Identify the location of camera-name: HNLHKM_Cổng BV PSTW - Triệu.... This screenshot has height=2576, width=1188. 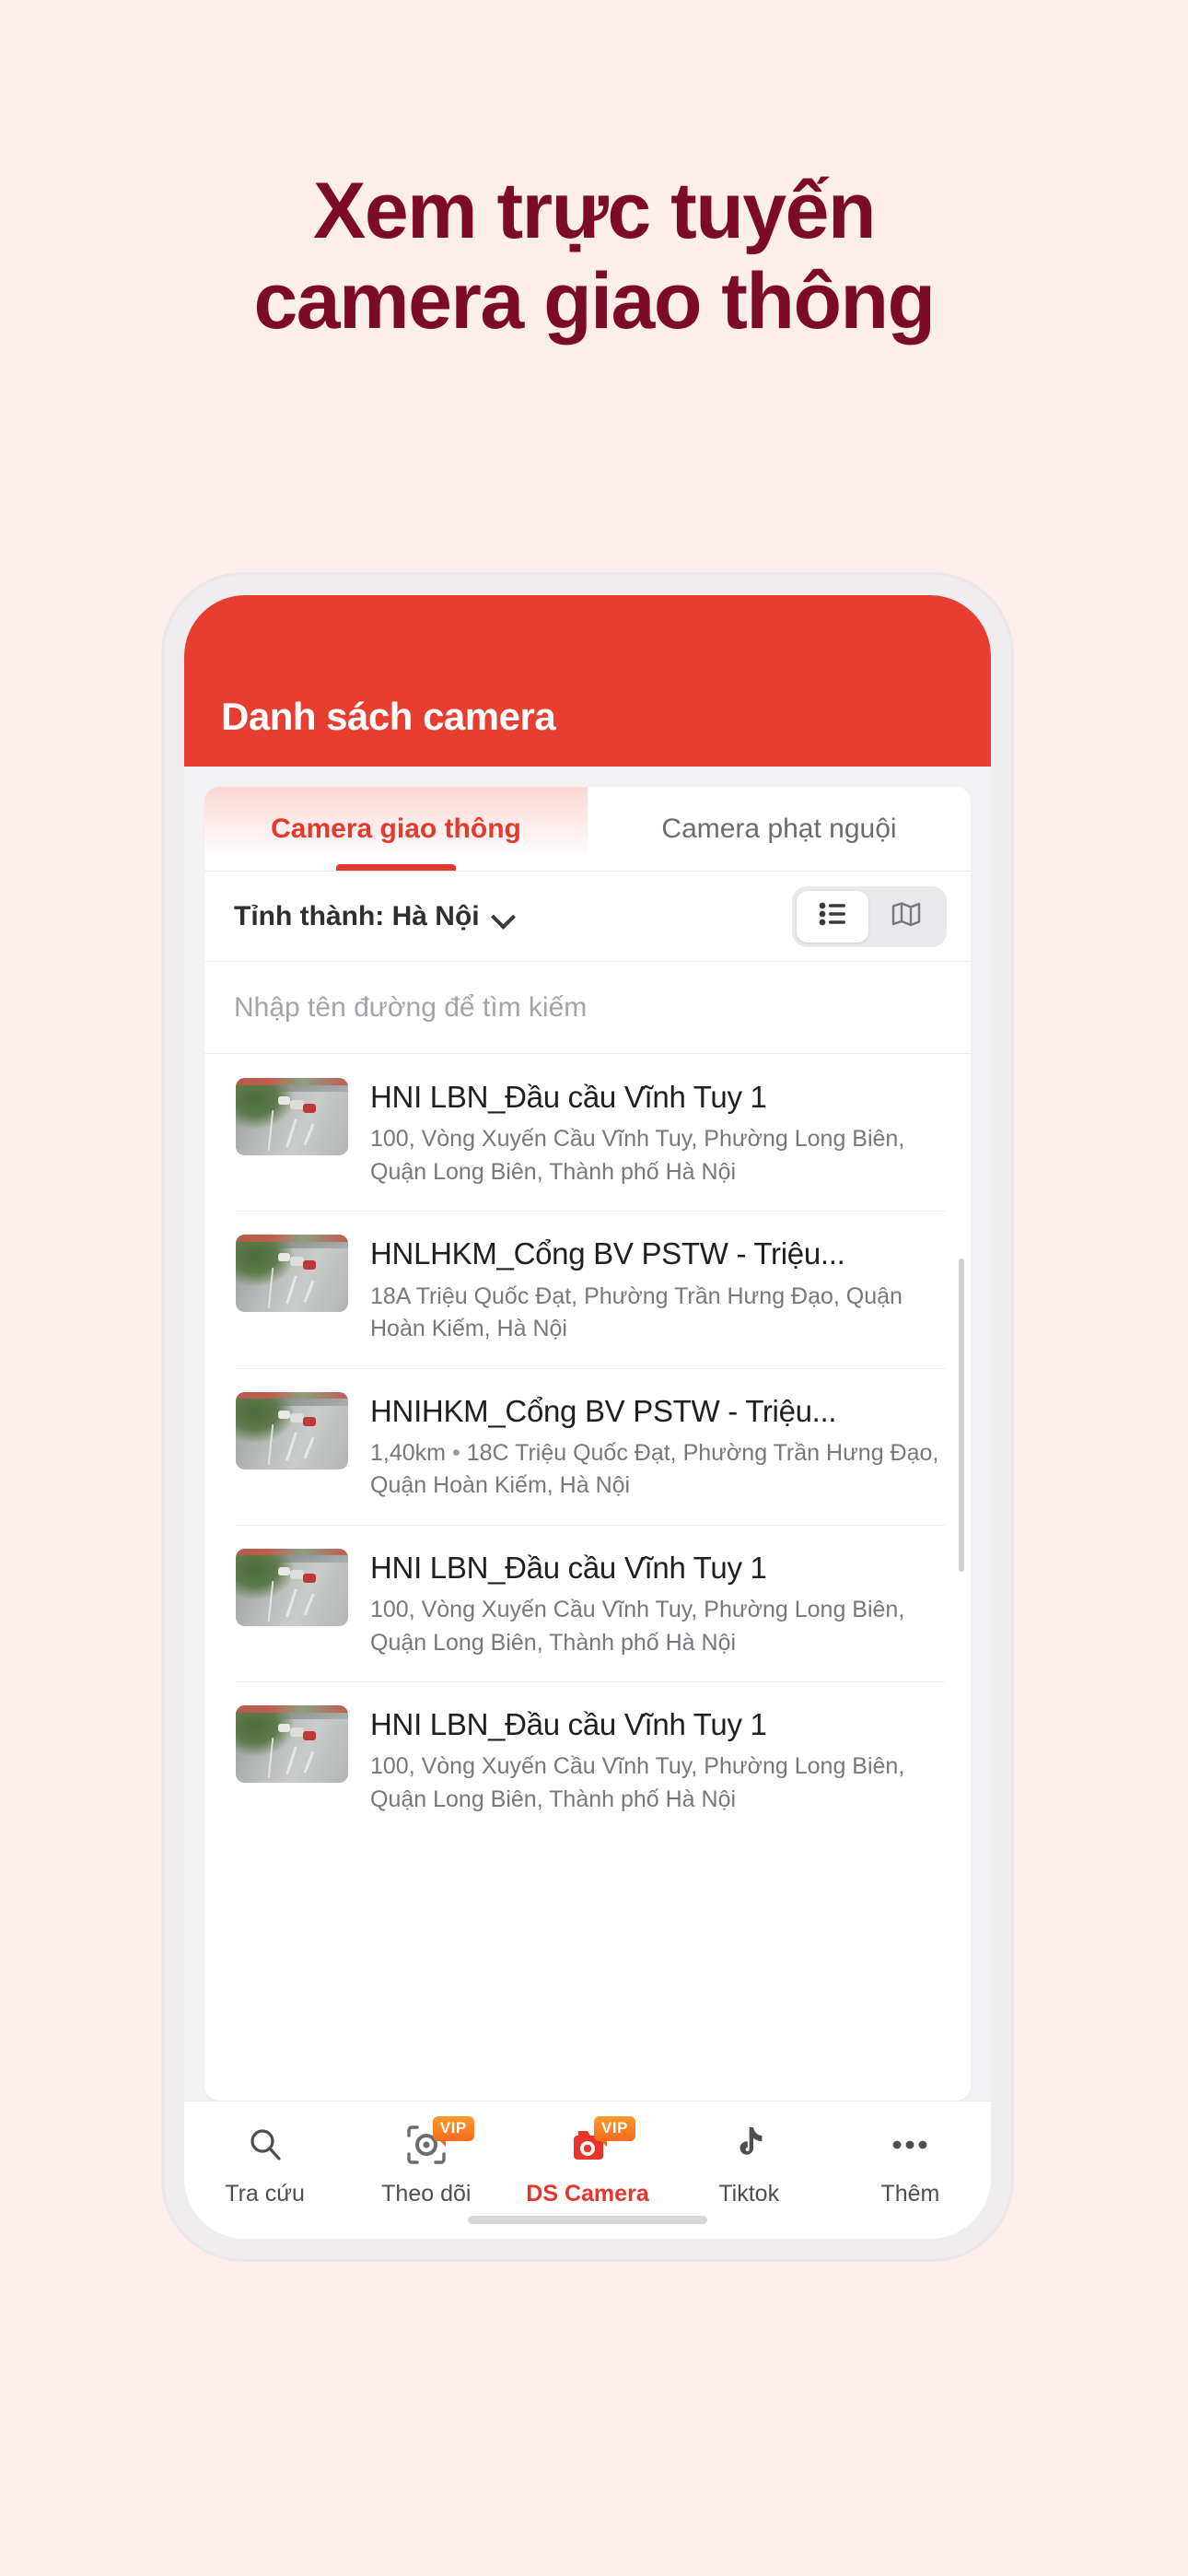
(607, 1253).